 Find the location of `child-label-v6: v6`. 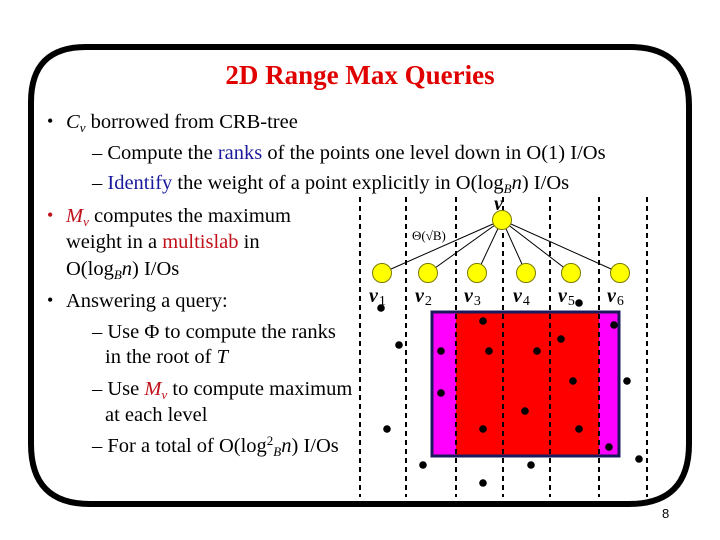

child-label-v6: v6 is located at coordinates (615, 297).